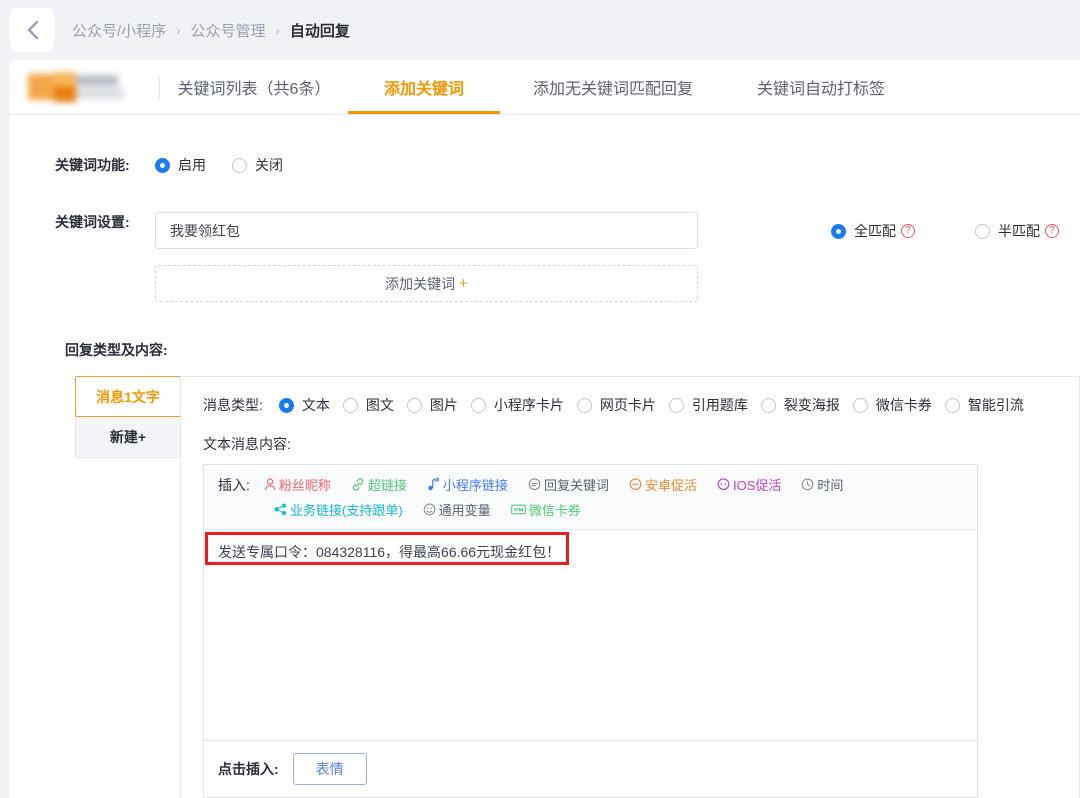 Image resolution: width=1080 pixels, height=798 pixels. I want to click on insert-item-label: 微信卡券, so click(554, 510).